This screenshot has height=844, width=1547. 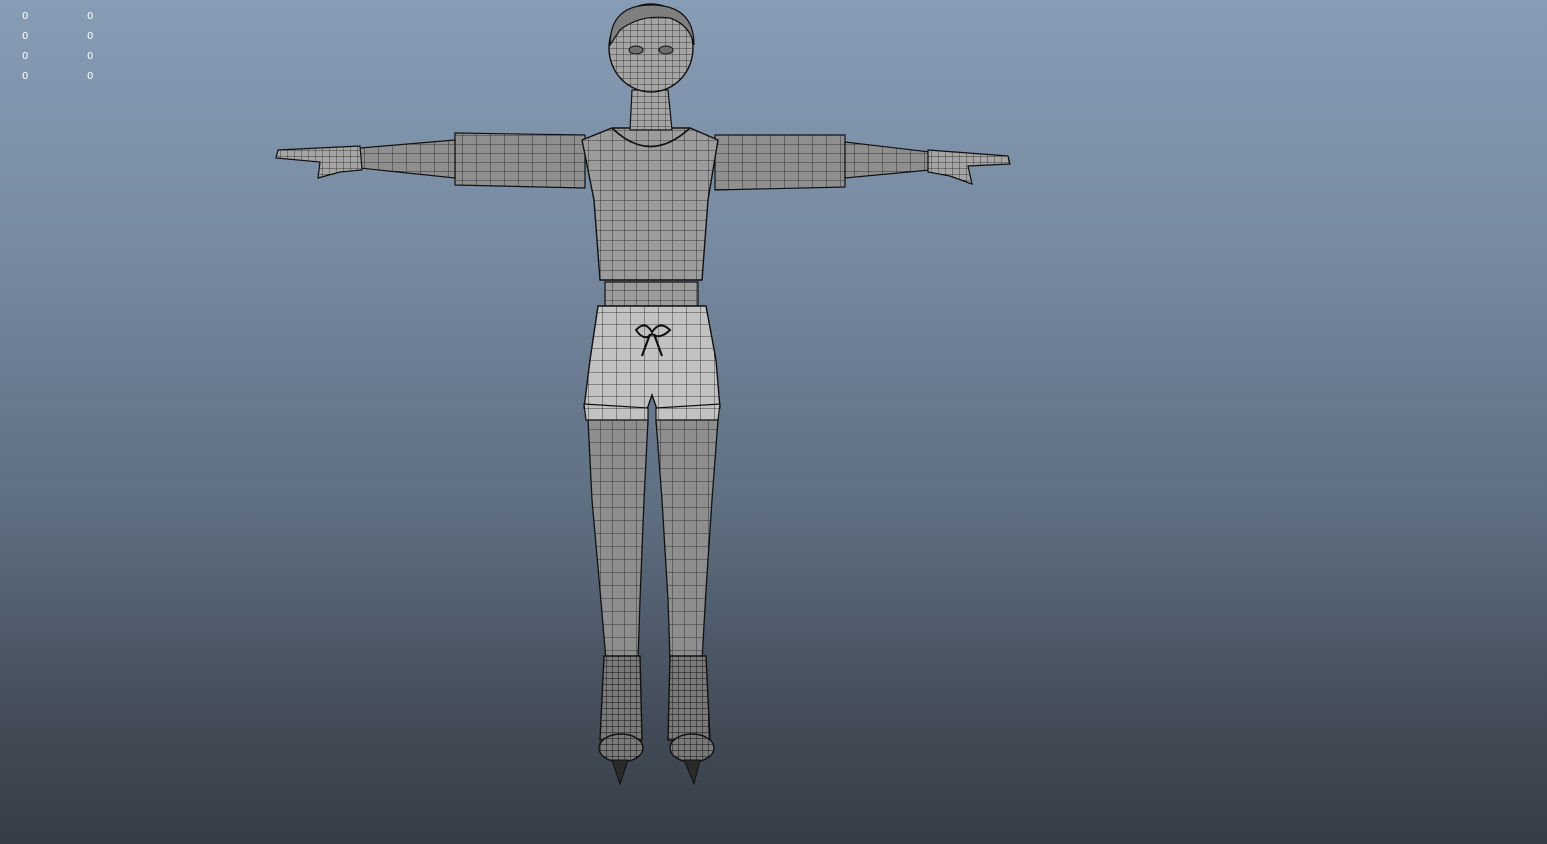 I want to click on legs, so click(x=653, y=540).